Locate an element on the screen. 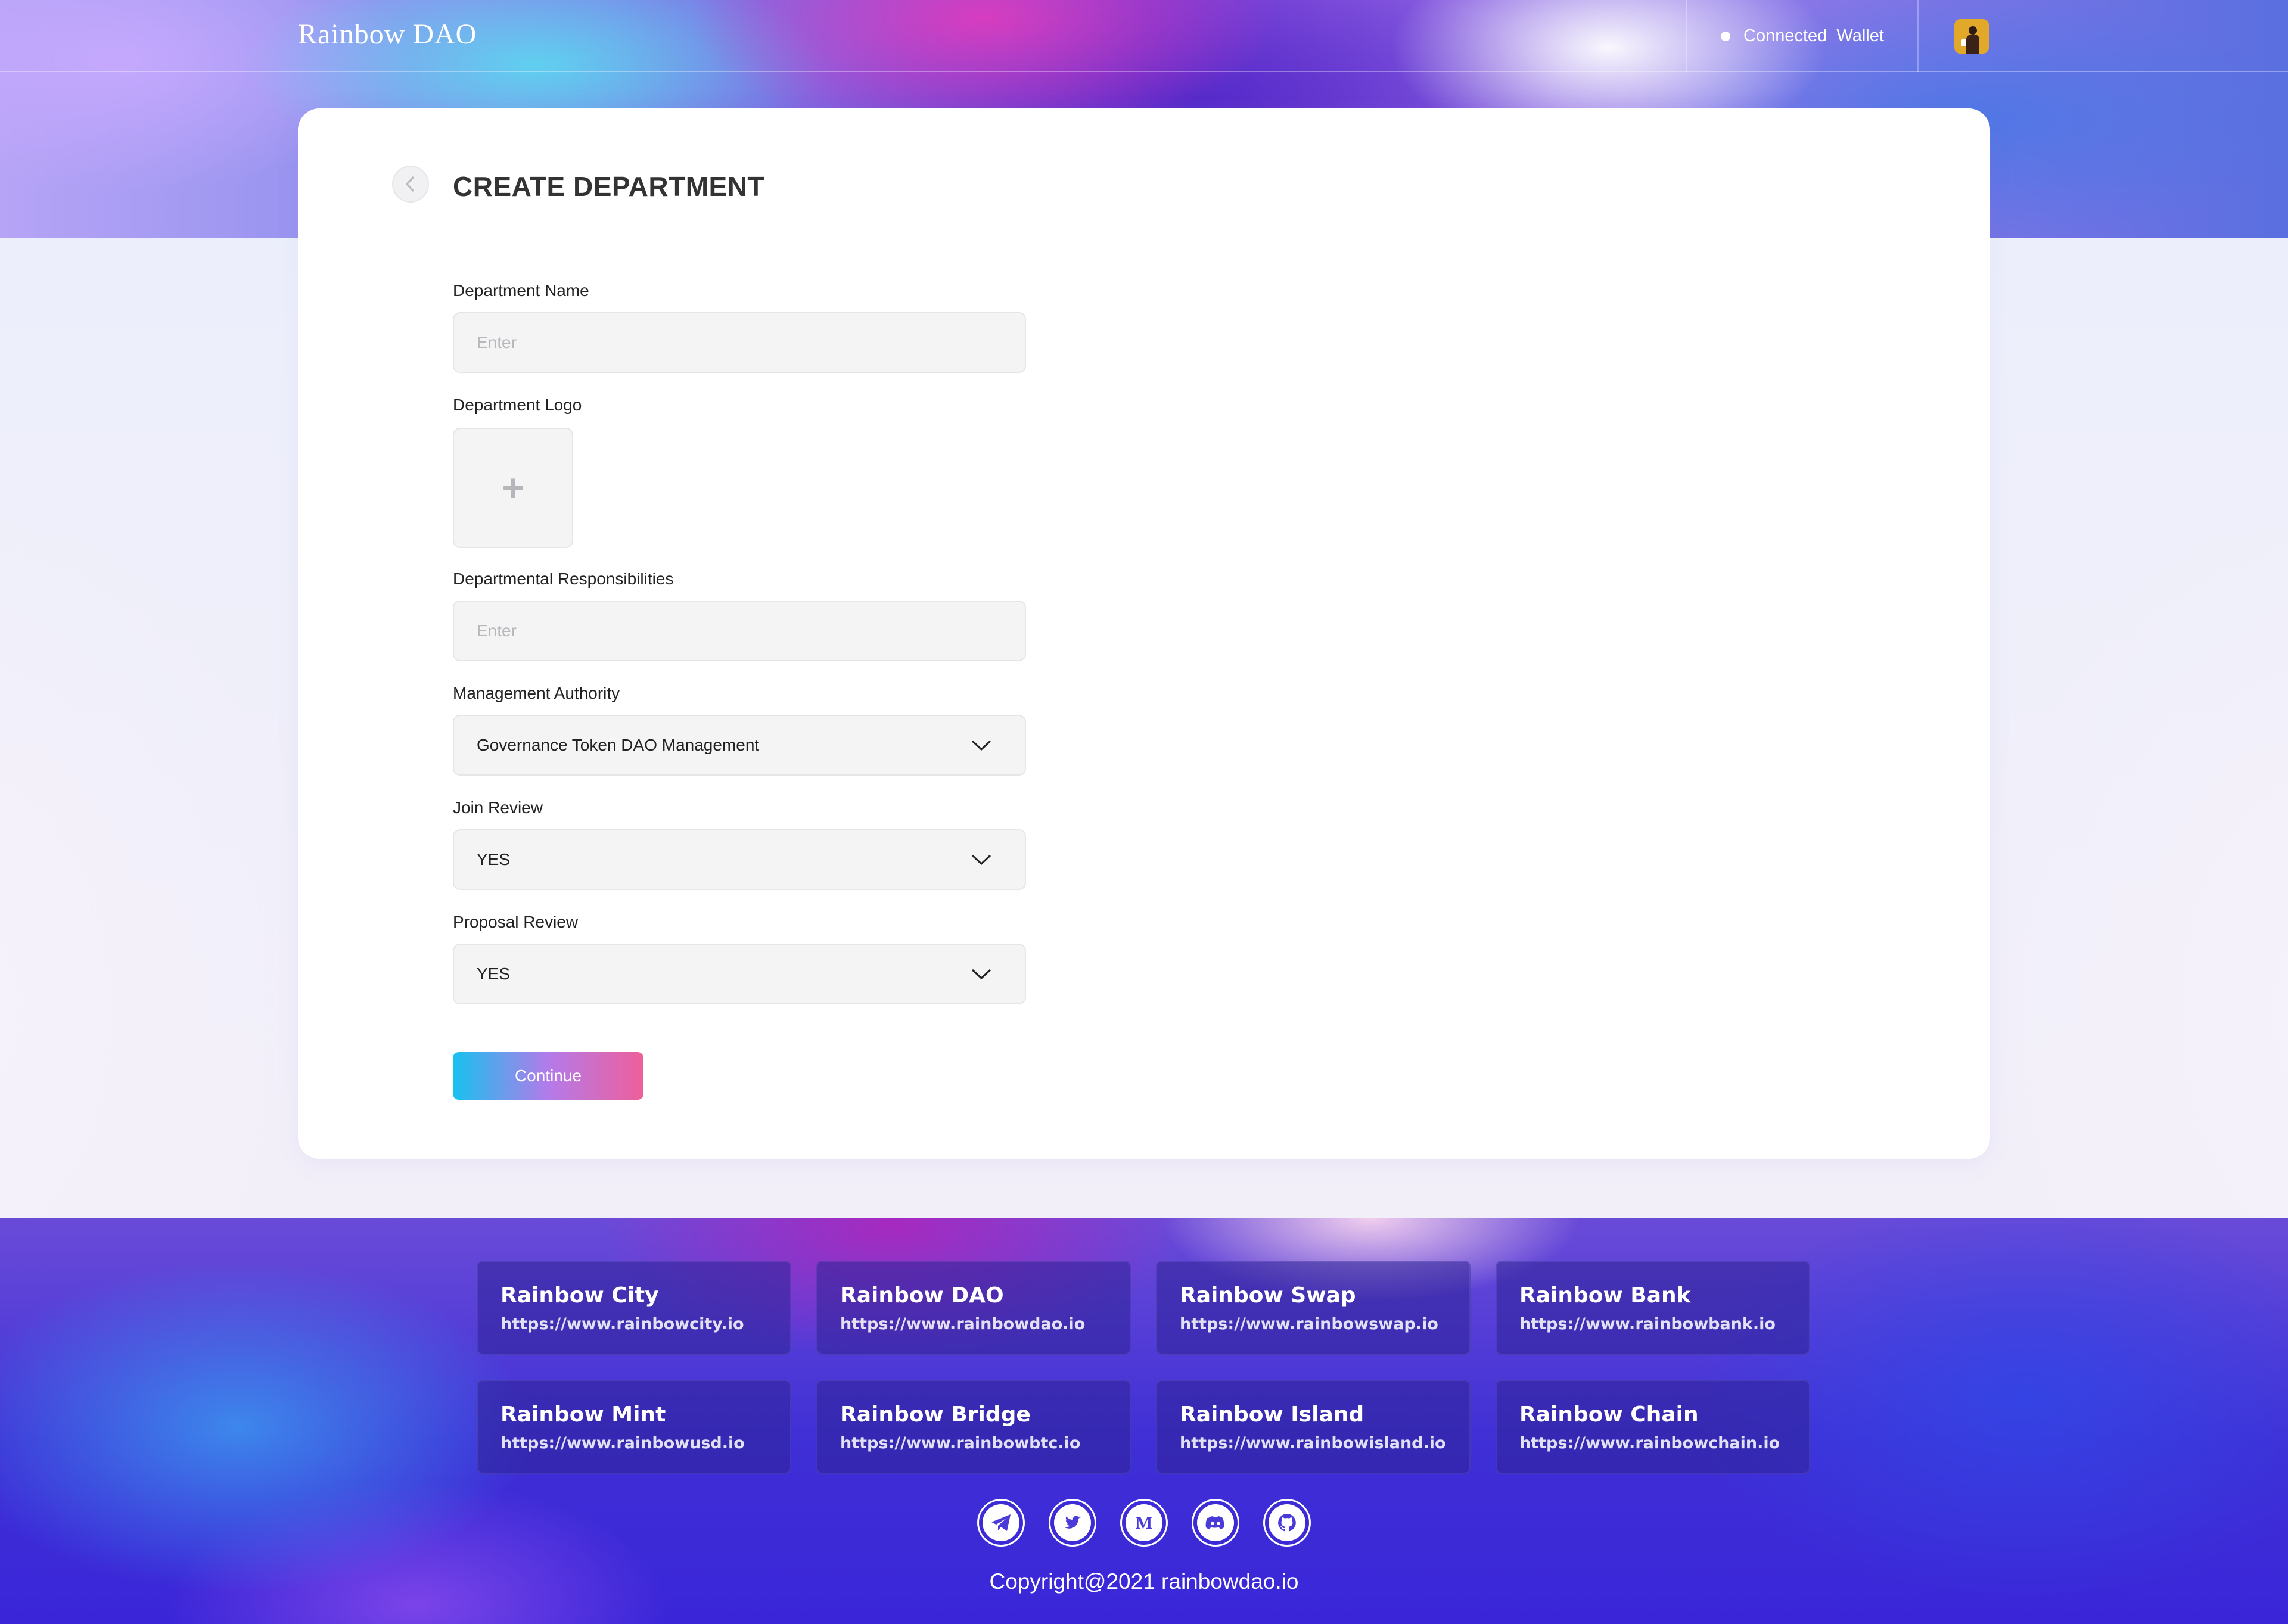 This screenshot has height=1624, width=2288. proposal-review-select: YES is located at coordinates (739, 974).